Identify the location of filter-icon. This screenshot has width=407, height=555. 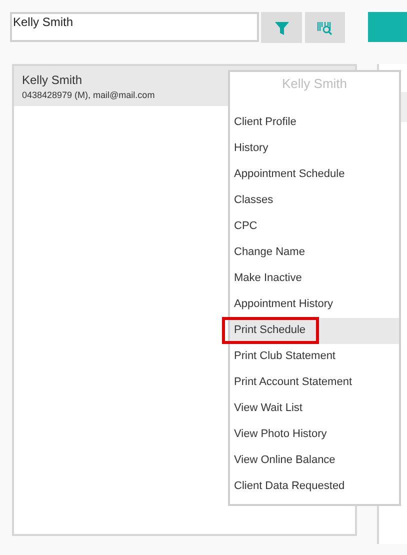
(282, 28).